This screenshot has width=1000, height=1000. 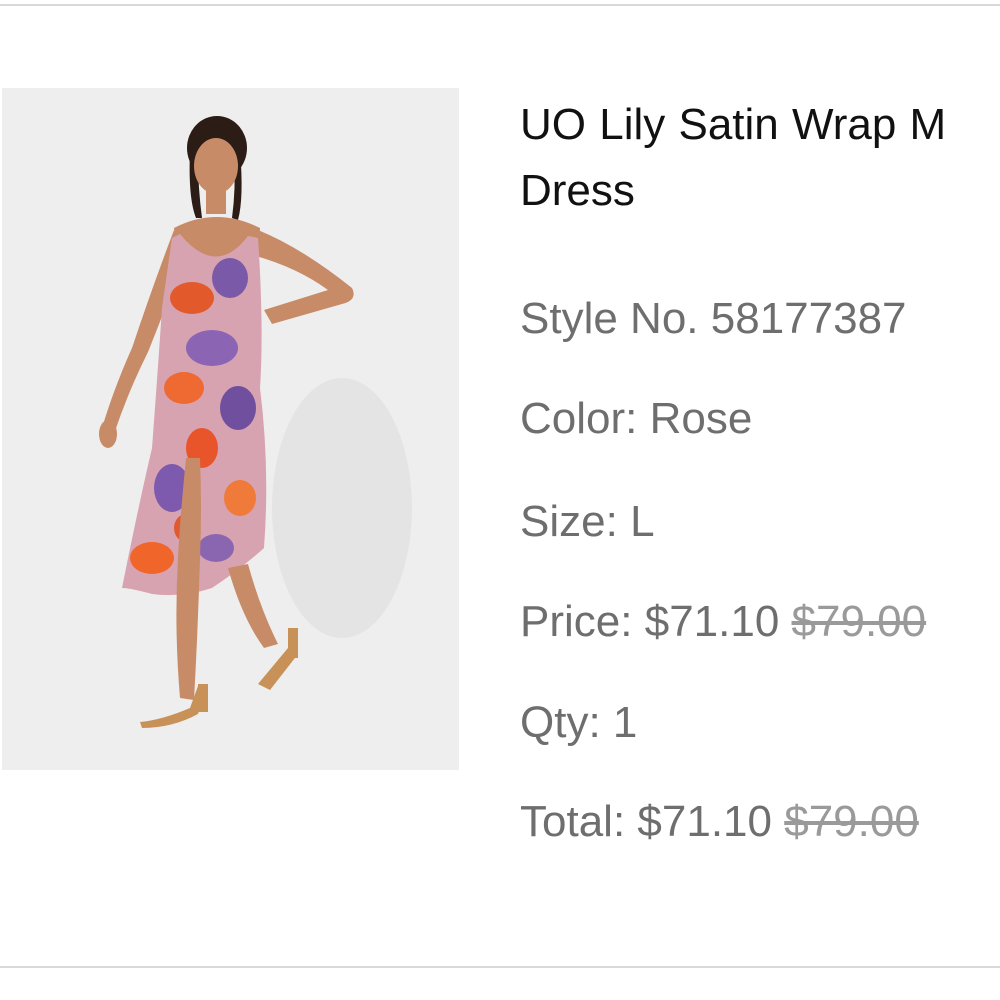 What do you see at coordinates (642, 521) in the screenshot?
I see `size-value: L` at bounding box center [642, 521].